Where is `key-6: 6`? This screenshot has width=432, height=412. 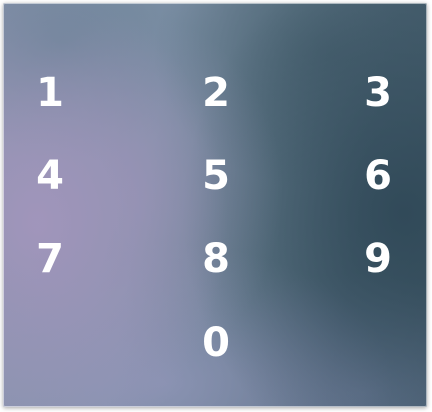
key-6: 6 is located at coordinates (378, 176).